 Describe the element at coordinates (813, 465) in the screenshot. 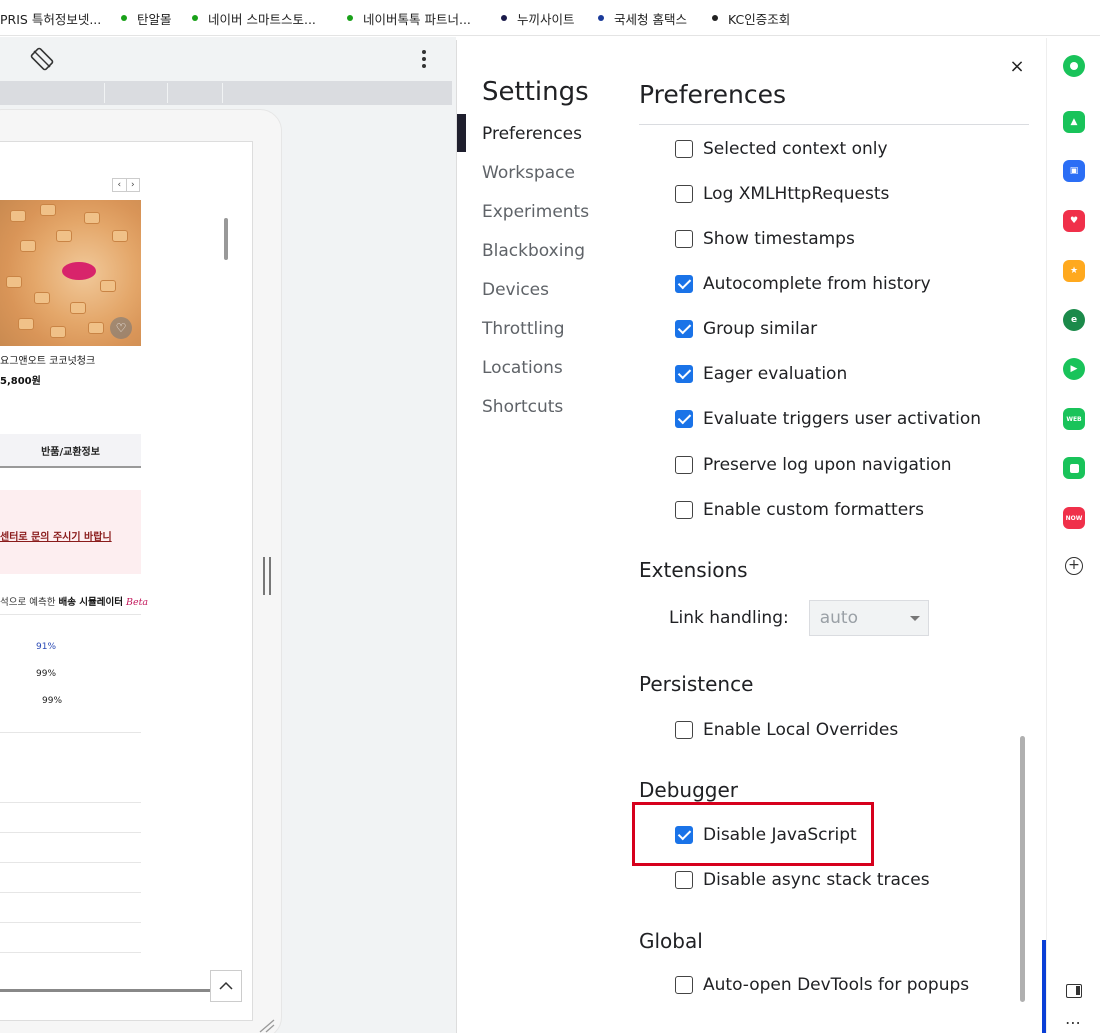

I see `option-preserve-log: Preserve log upon navigation` at that location.